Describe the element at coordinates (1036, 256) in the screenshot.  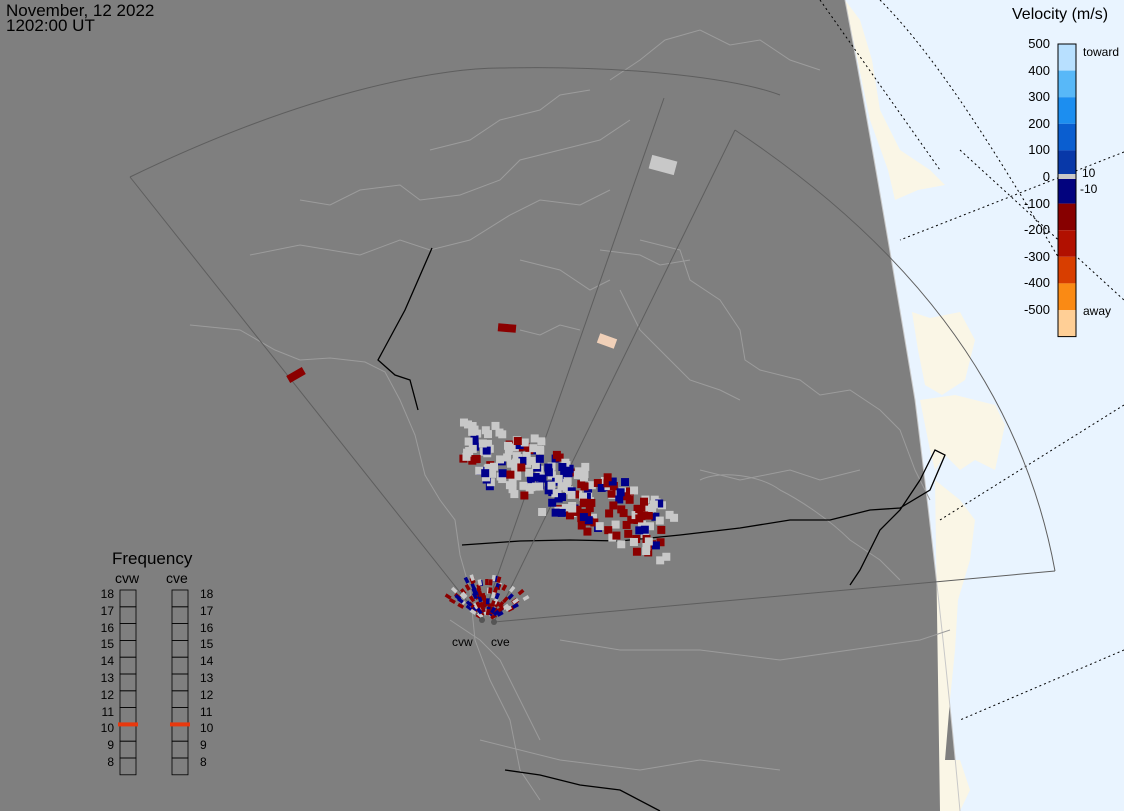
I see `colorbar-tick: -300` at that location.